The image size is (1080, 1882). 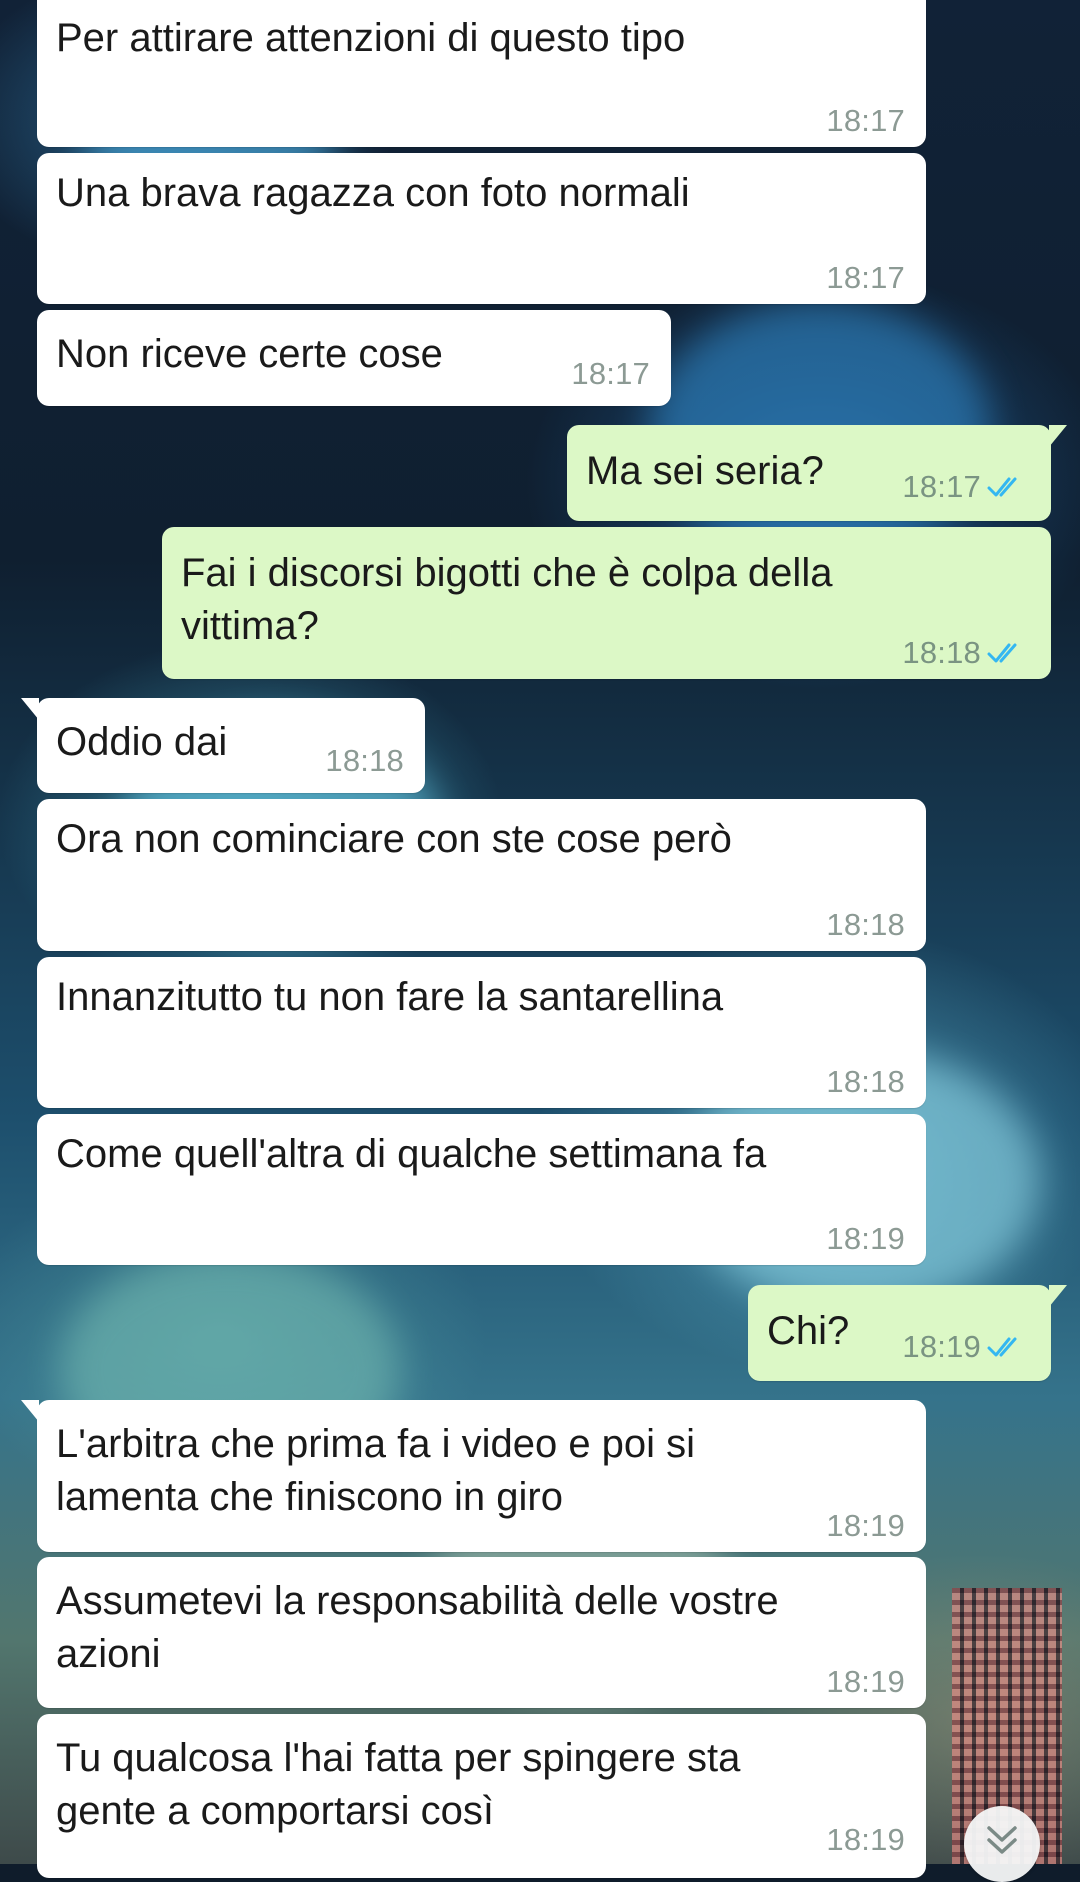 I want to click on double-chevron-down-icon, so click(x=1002, y=1840).